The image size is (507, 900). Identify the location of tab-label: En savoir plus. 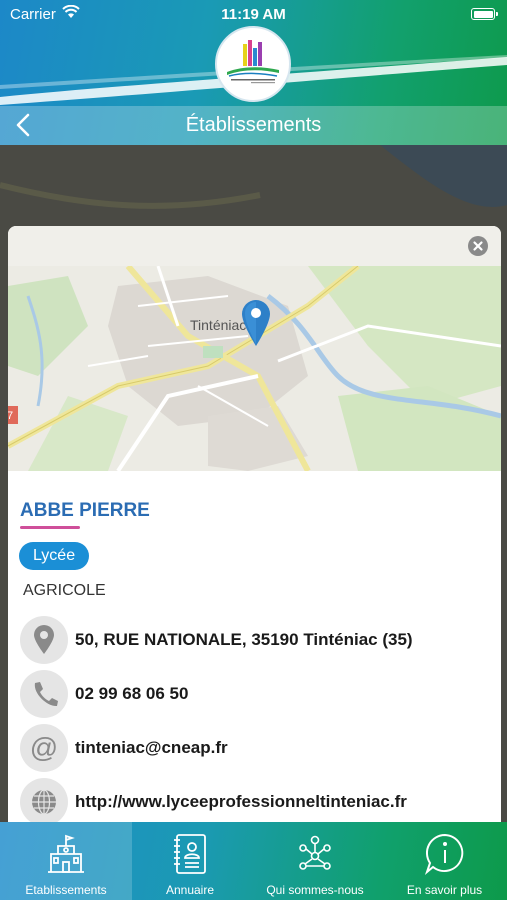
(444, 890).